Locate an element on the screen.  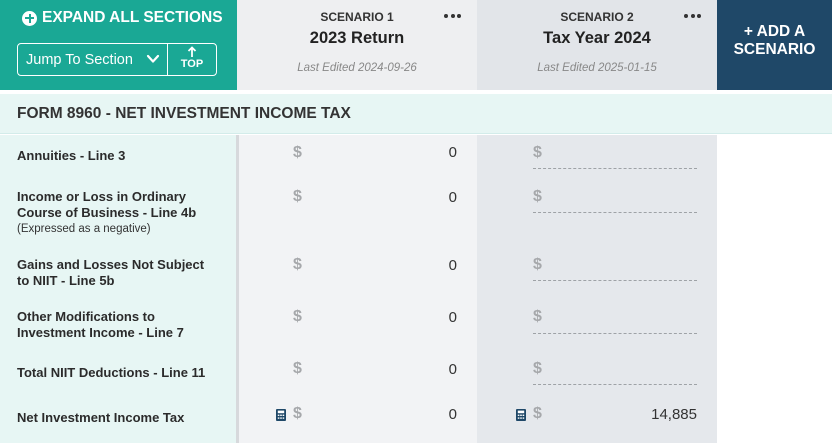
scenario-2-income-loss-input is located at coordinates (615, 212).